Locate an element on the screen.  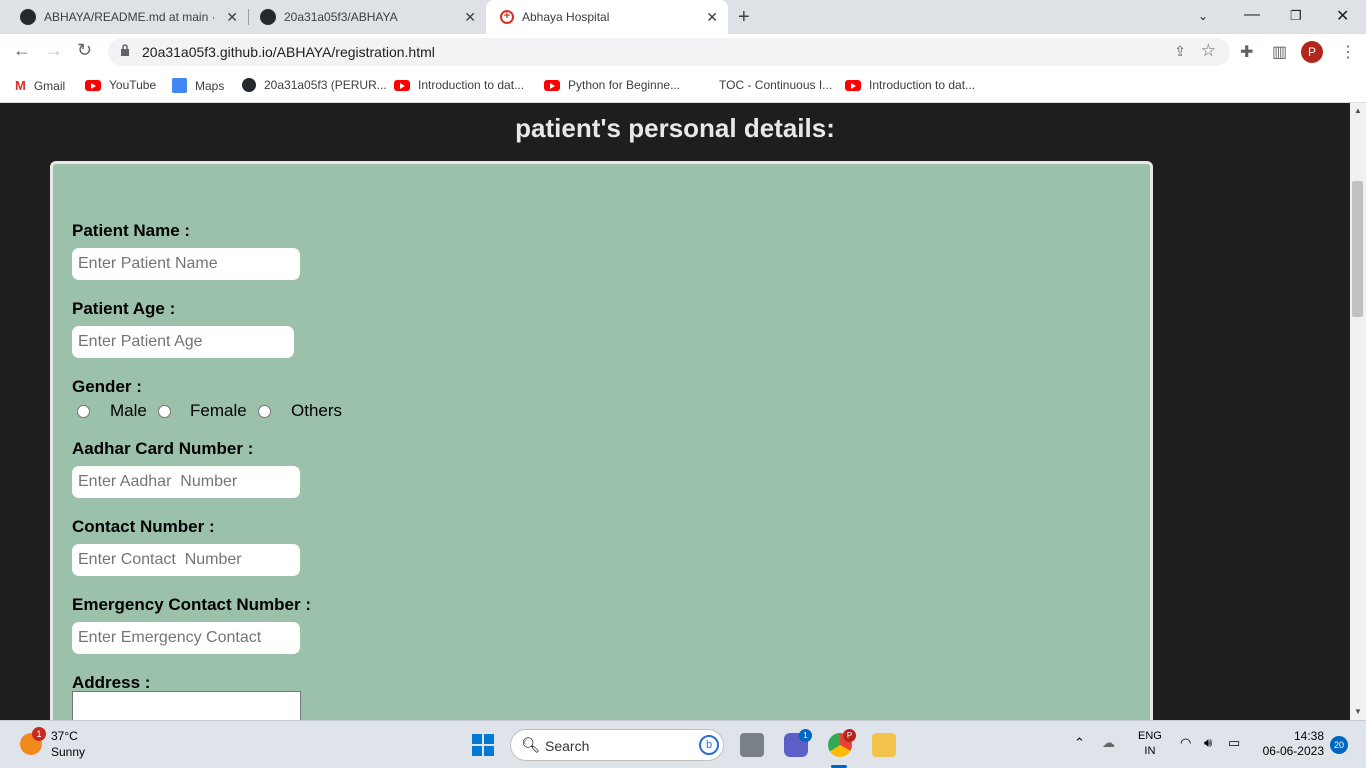
share-icon: ⇪ is located at coordinates (1180, 51).